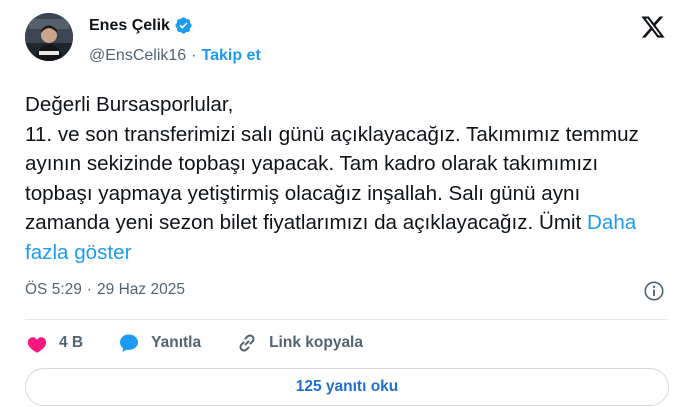  I want to click on heart-icon, so click(37, 345).